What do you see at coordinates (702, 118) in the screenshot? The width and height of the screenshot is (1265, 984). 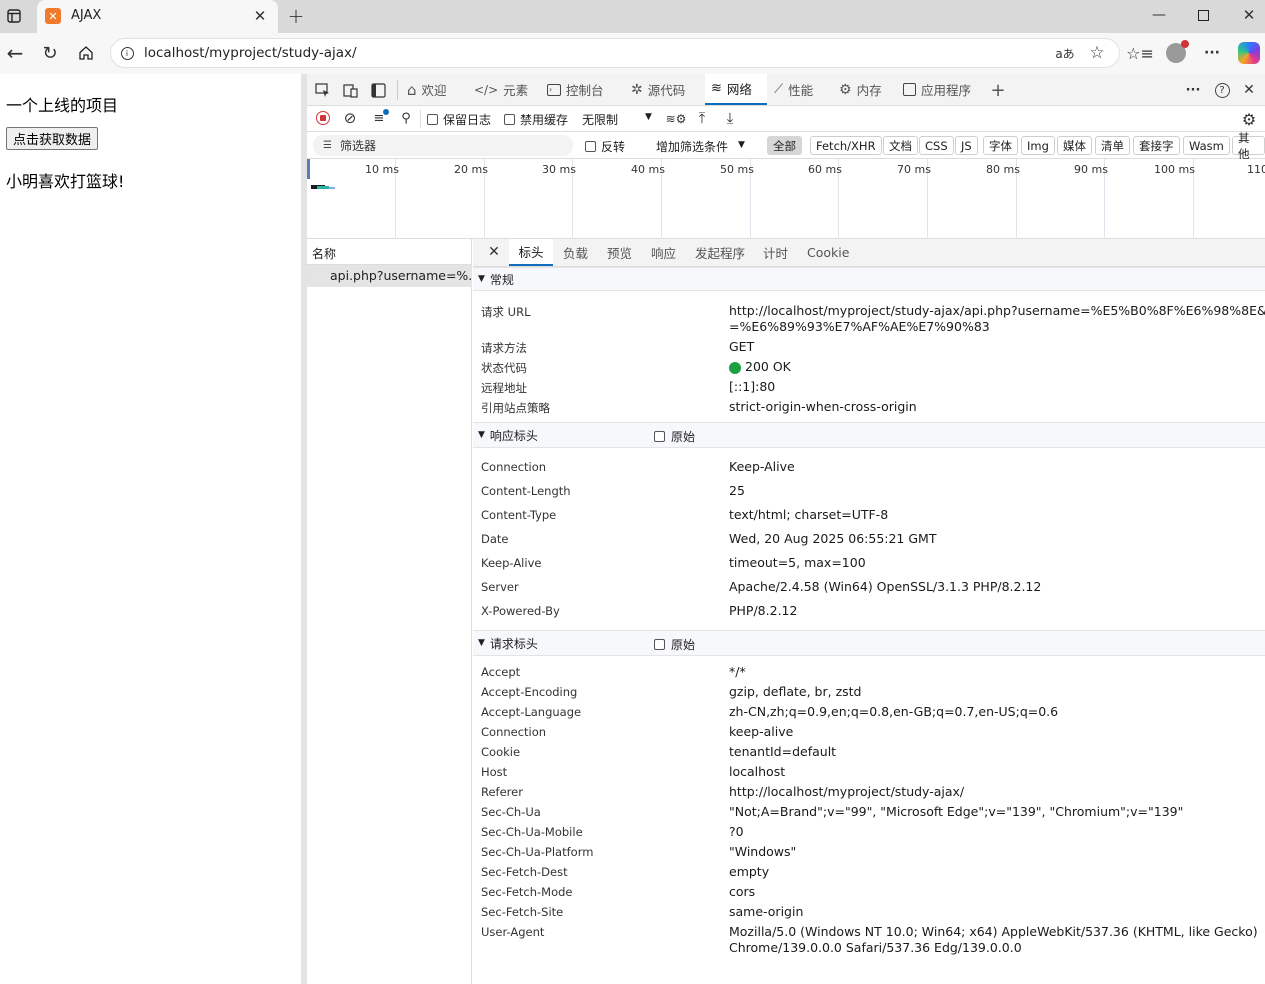 I see `import-har-icon: ⤒` at bounding box center [702, 118].